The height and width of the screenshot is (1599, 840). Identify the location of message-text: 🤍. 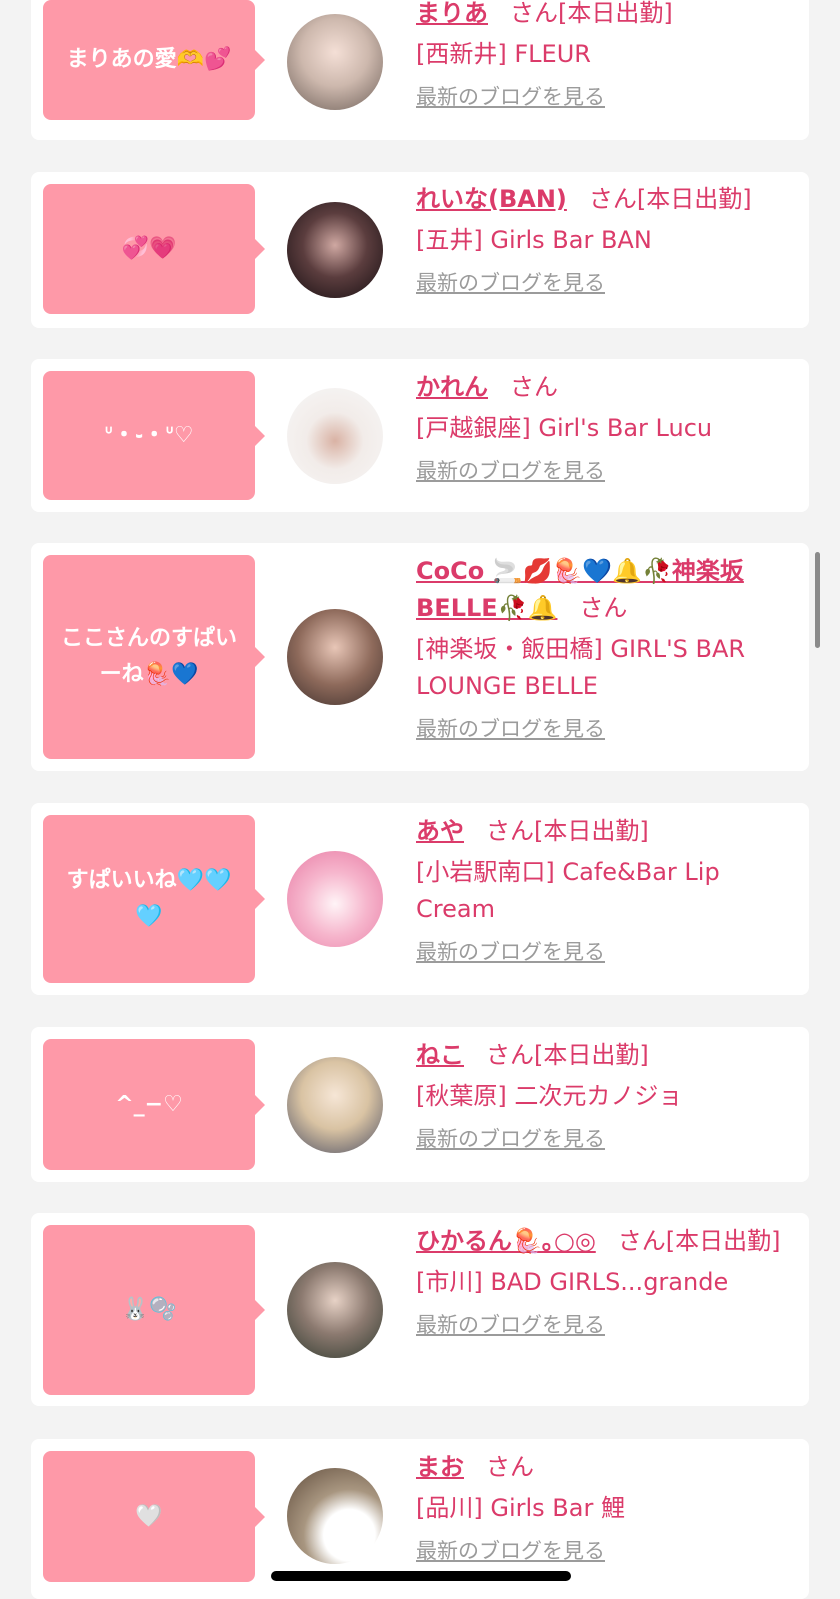
(149, 1516).